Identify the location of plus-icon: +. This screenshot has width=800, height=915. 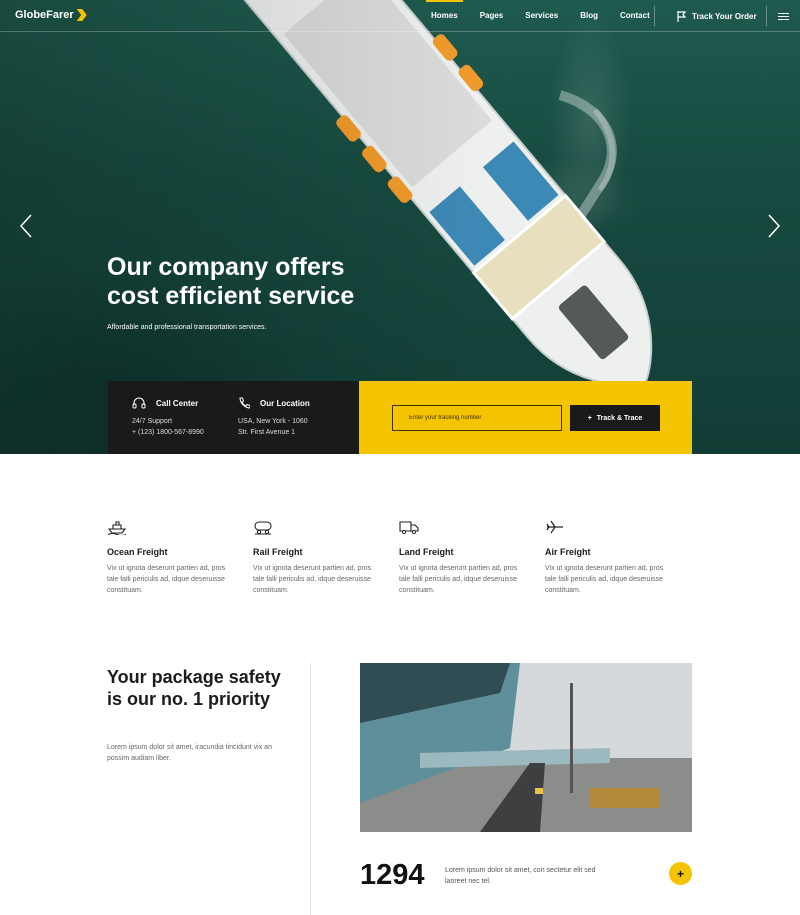
(589, 418).